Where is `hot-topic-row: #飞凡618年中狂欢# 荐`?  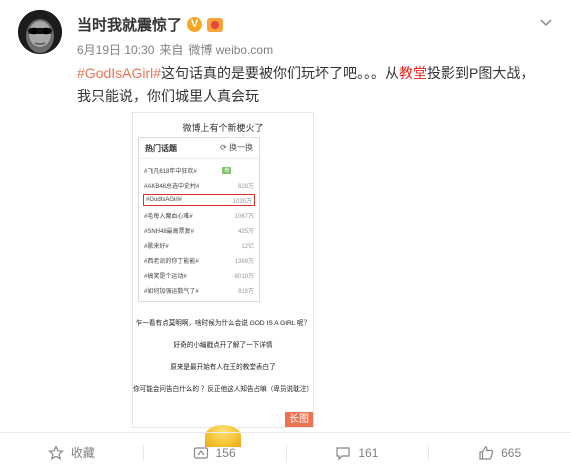
hot-topic-row: #飞凡618年中狂欢# 荐 is located at coordinates (199, 170).